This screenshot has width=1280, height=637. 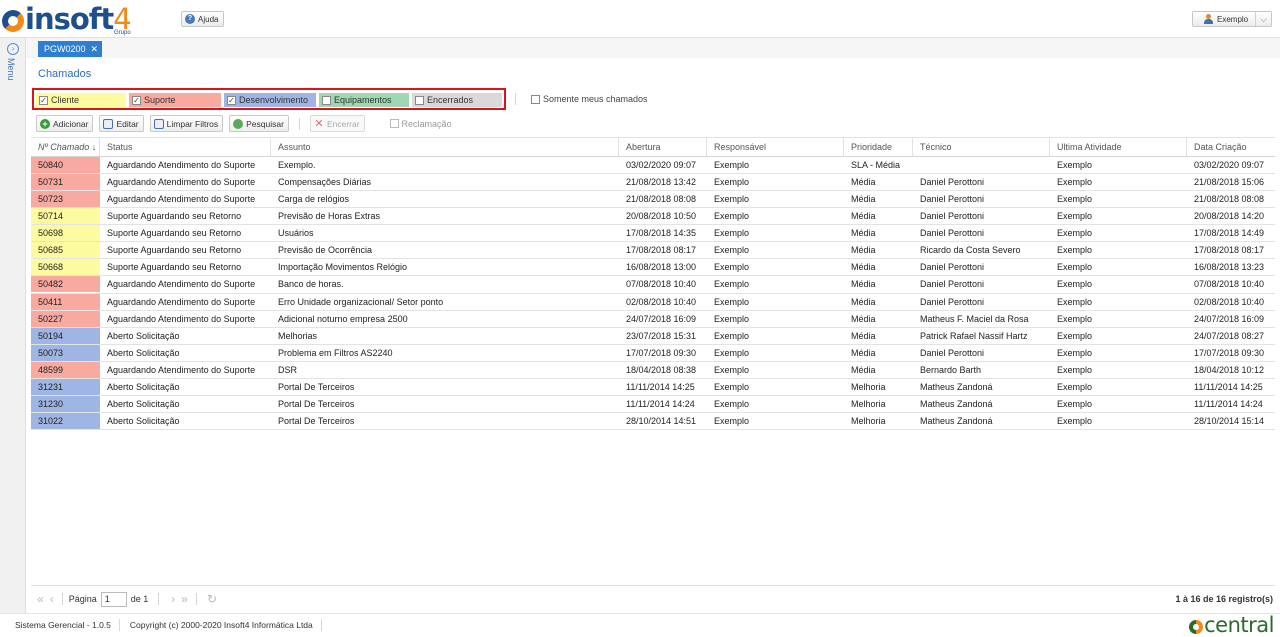 What do you see at coordinates (43, 100) in the screenshot?
I see `checkbox-cliente: ✓` at bounding box center [43, 100].